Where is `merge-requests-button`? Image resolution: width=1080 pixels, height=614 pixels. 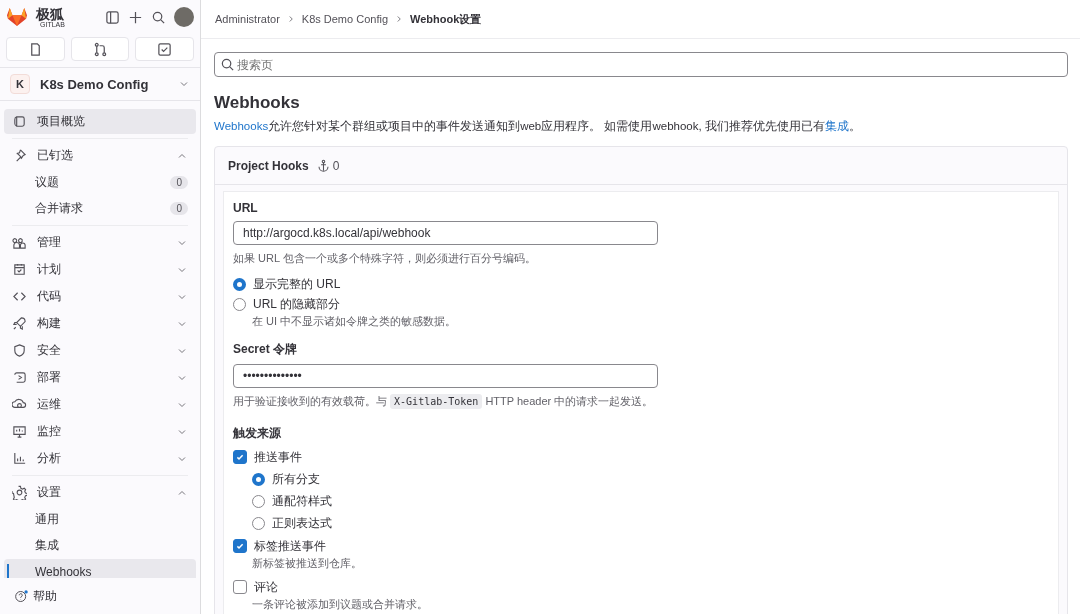 merge-requests-button is located at coordinates (100, 49).